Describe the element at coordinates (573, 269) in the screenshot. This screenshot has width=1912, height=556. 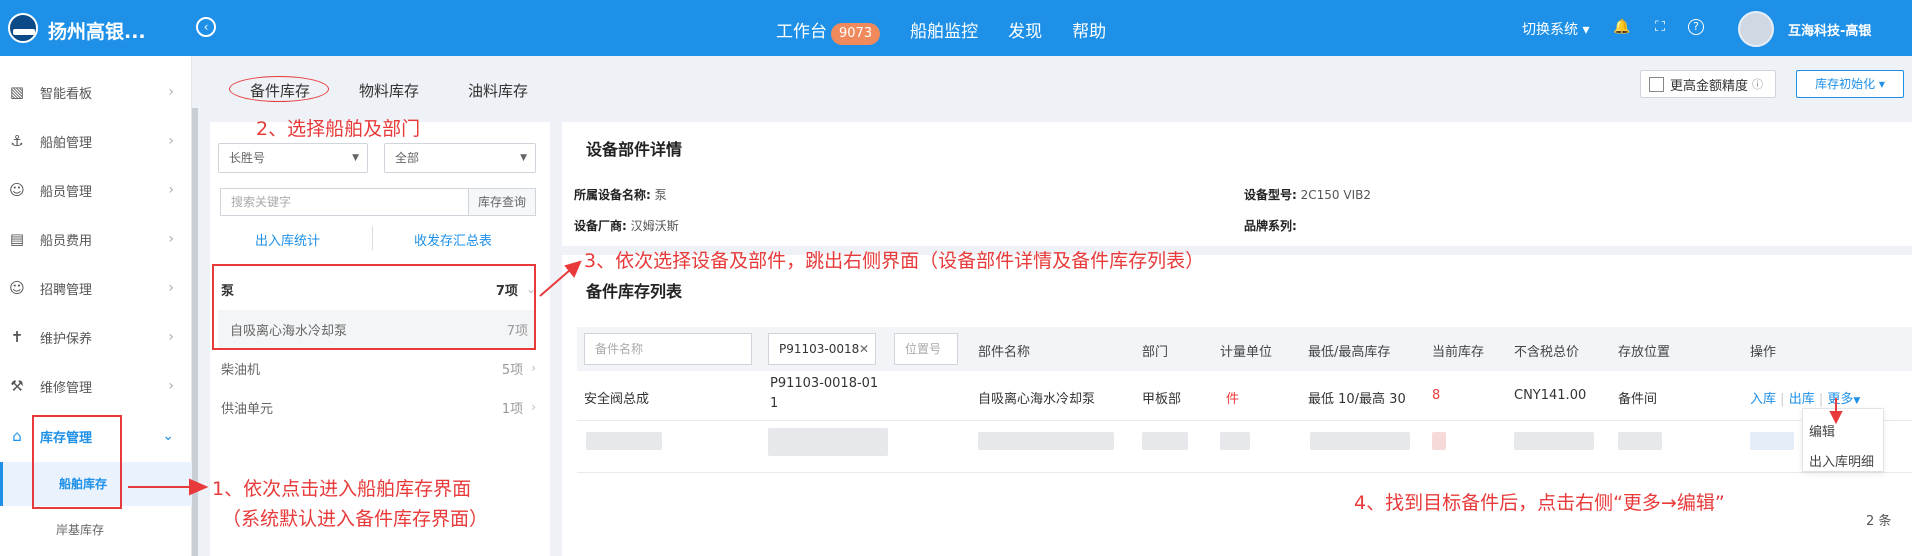
I see `annotation-arrow-3-head` at that location.